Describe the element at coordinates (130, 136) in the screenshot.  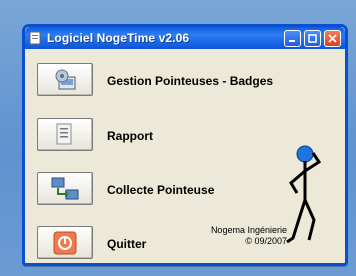
I see `rapport-label: Rapport` at that location.